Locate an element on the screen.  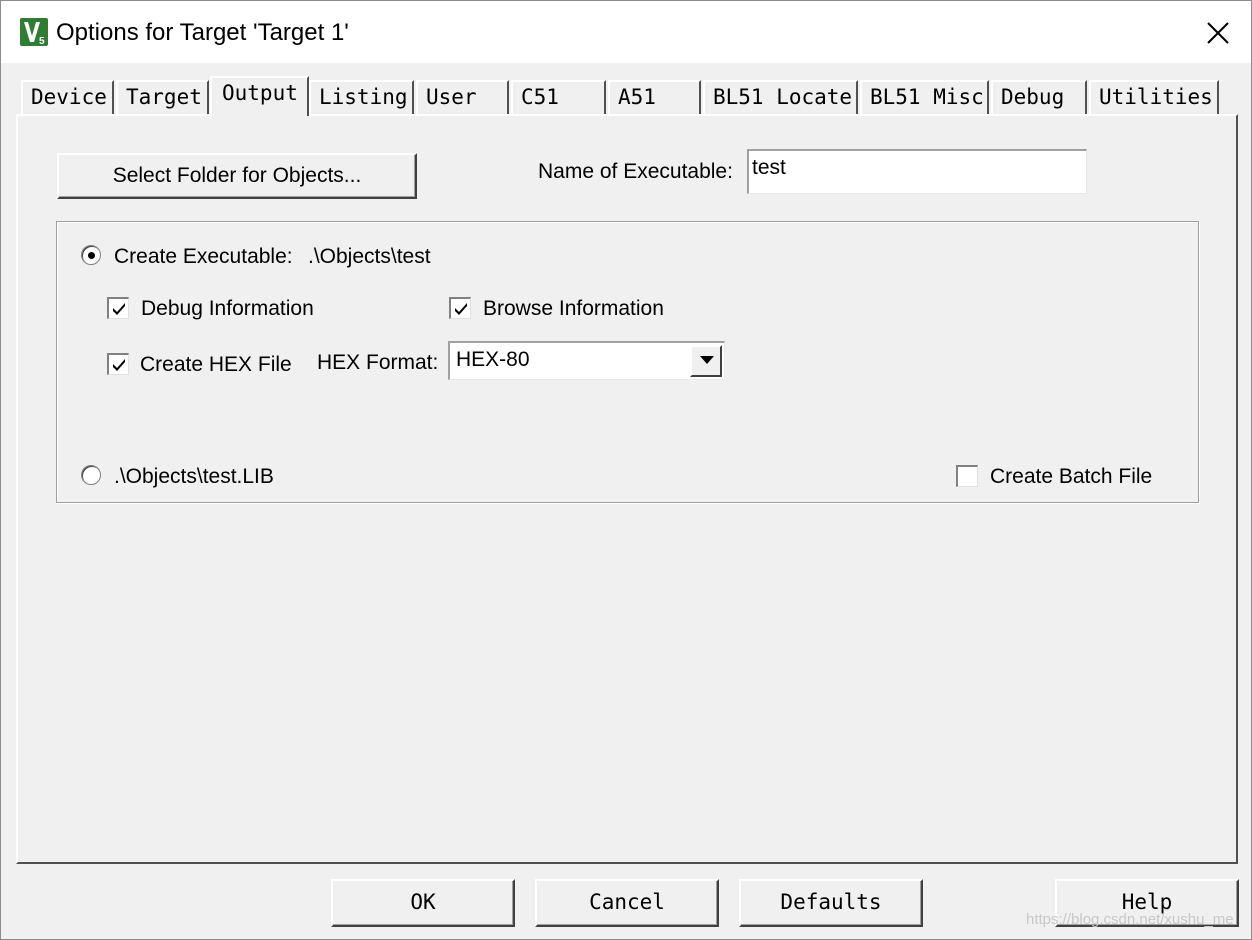
hex-format-label: HEX Format: is located at coordinates (378, 362).